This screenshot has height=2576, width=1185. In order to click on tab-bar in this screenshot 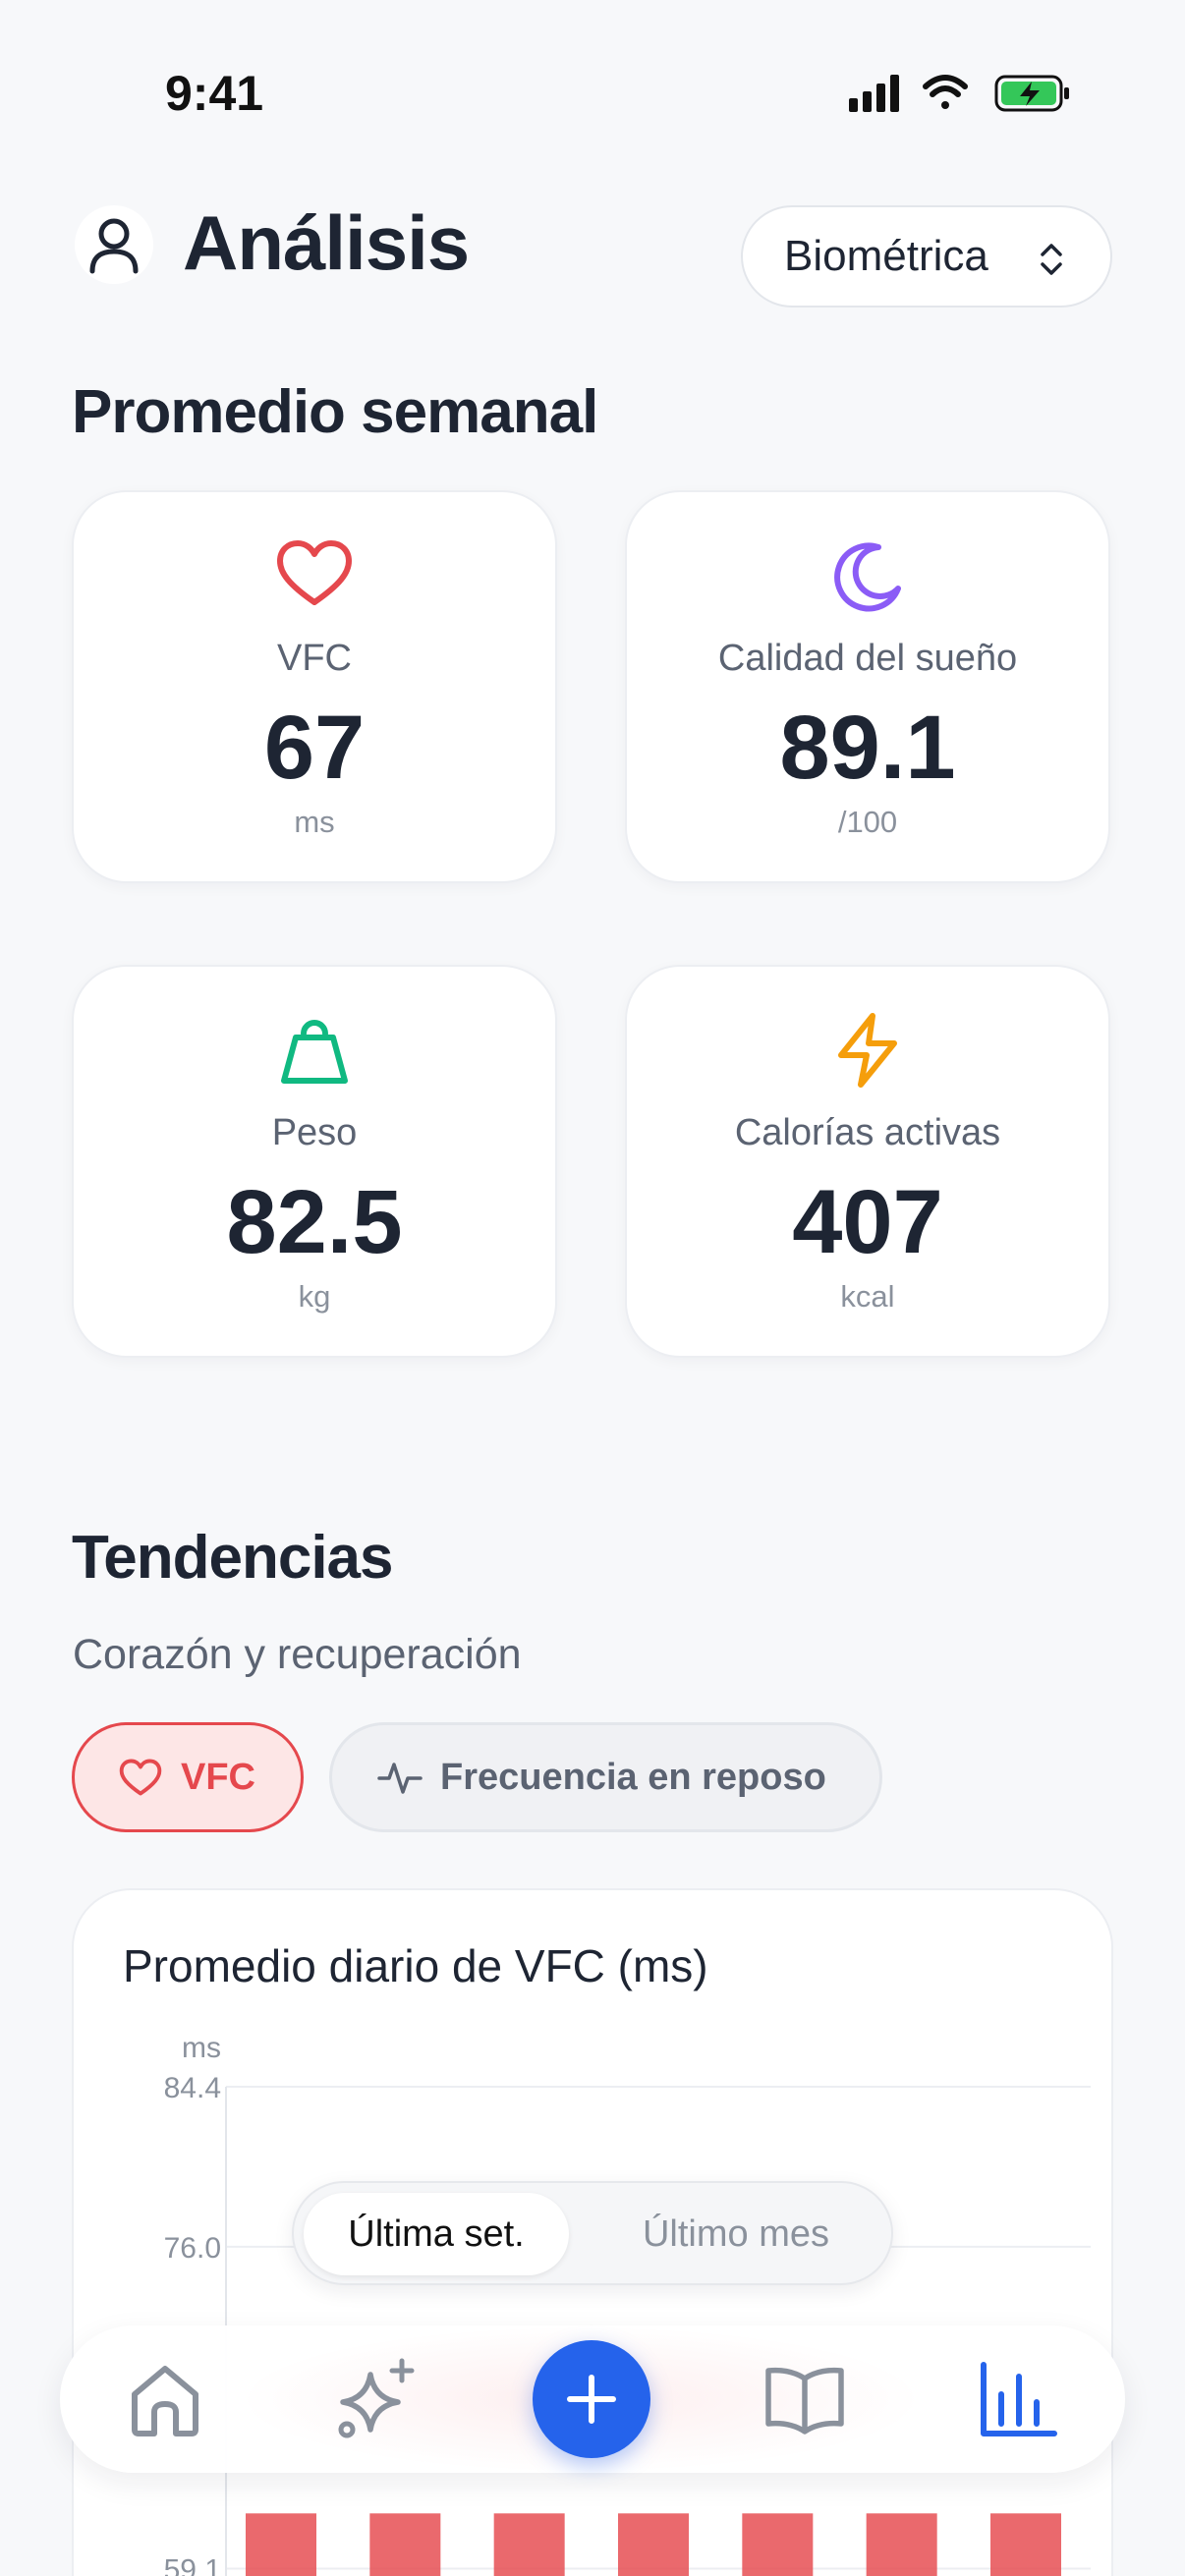, I will do `click(592, 2399)`.